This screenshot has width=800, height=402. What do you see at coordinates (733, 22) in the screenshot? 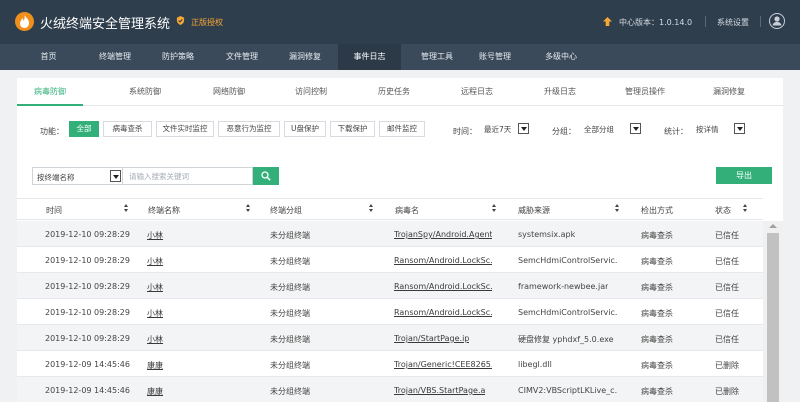
I see `system-settings-link: 系统设置` at bounding box center [733, 22].